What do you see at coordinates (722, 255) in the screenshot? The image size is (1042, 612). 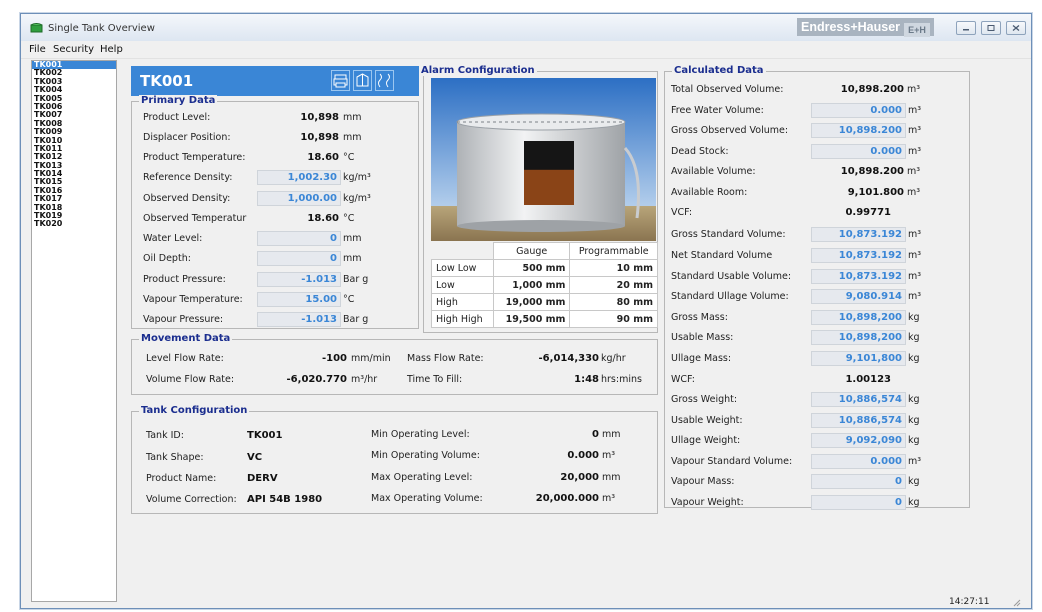 I see `nsv-label: Net Standard Volume` at bounding box center [722, 255].